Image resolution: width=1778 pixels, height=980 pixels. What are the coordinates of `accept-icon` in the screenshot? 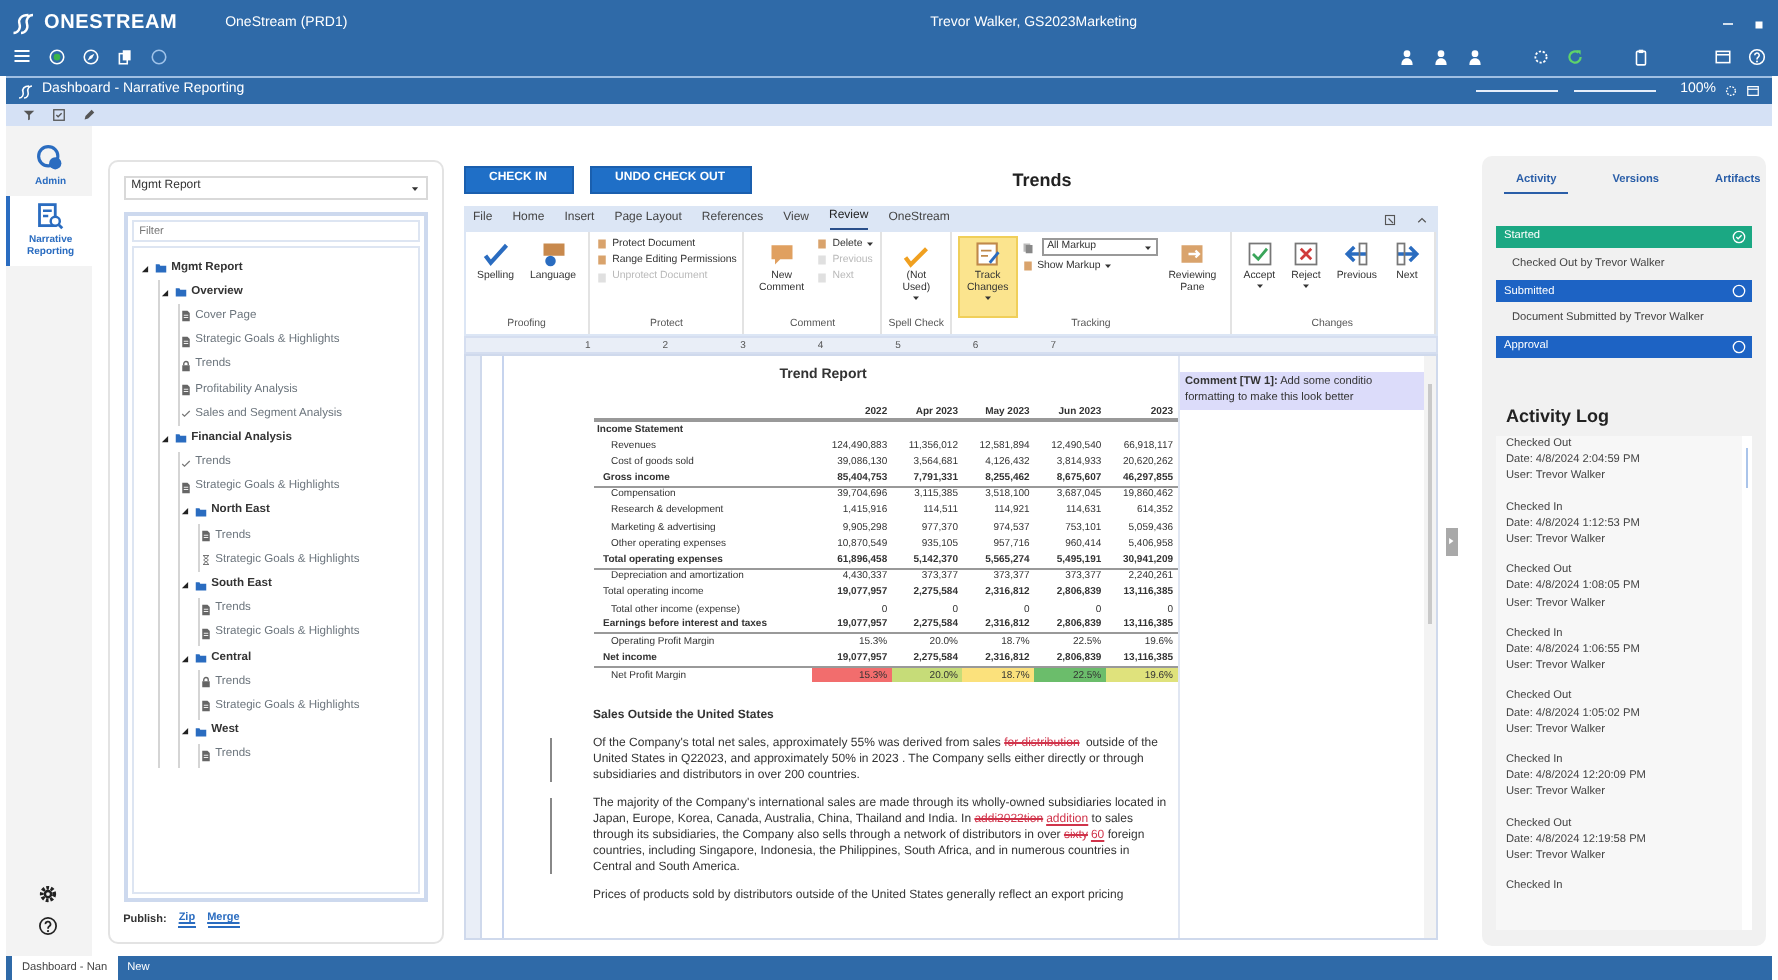 It's located at (1259, 254).